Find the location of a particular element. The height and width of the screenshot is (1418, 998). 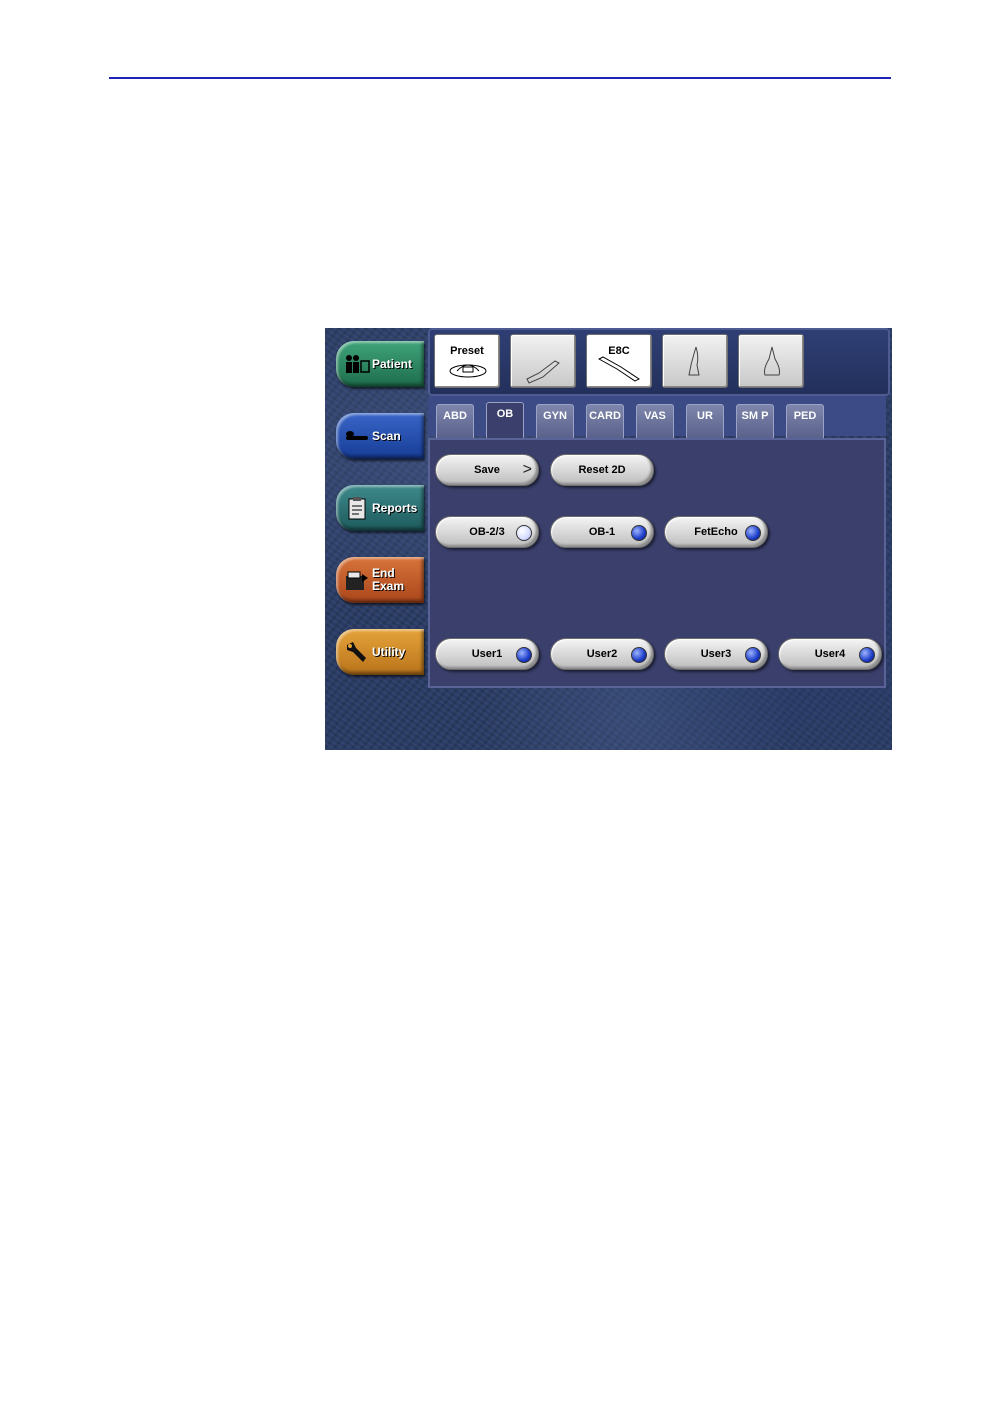

sector-probe-icon is located at coordinates (694, 361).